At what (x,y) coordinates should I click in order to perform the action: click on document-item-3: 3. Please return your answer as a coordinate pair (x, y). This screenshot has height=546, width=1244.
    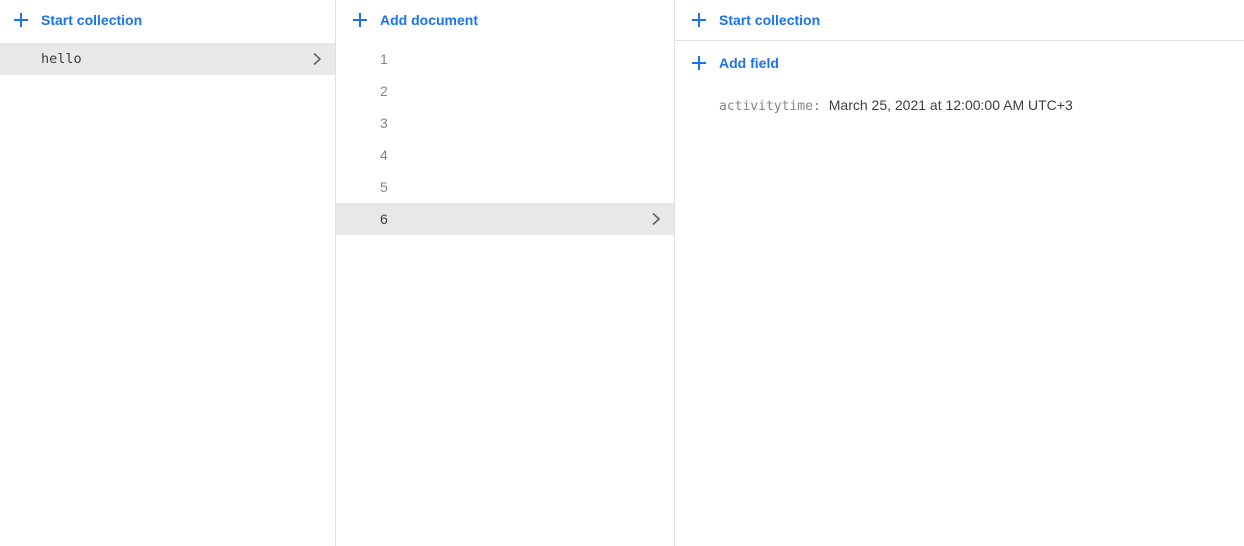
    Looking at the image, I should click on (505, 123).